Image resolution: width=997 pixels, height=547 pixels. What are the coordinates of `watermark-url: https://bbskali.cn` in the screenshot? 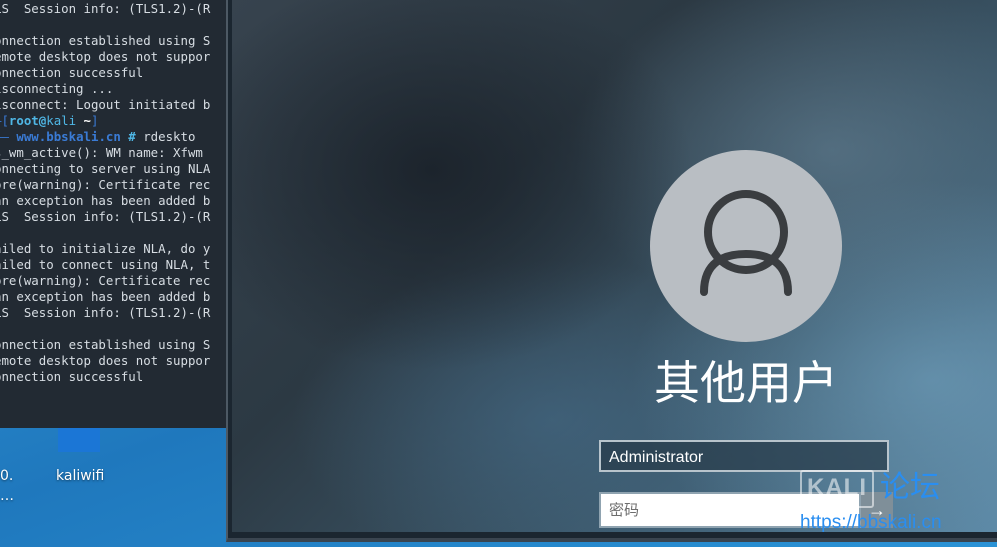 It's located at (871, 522).